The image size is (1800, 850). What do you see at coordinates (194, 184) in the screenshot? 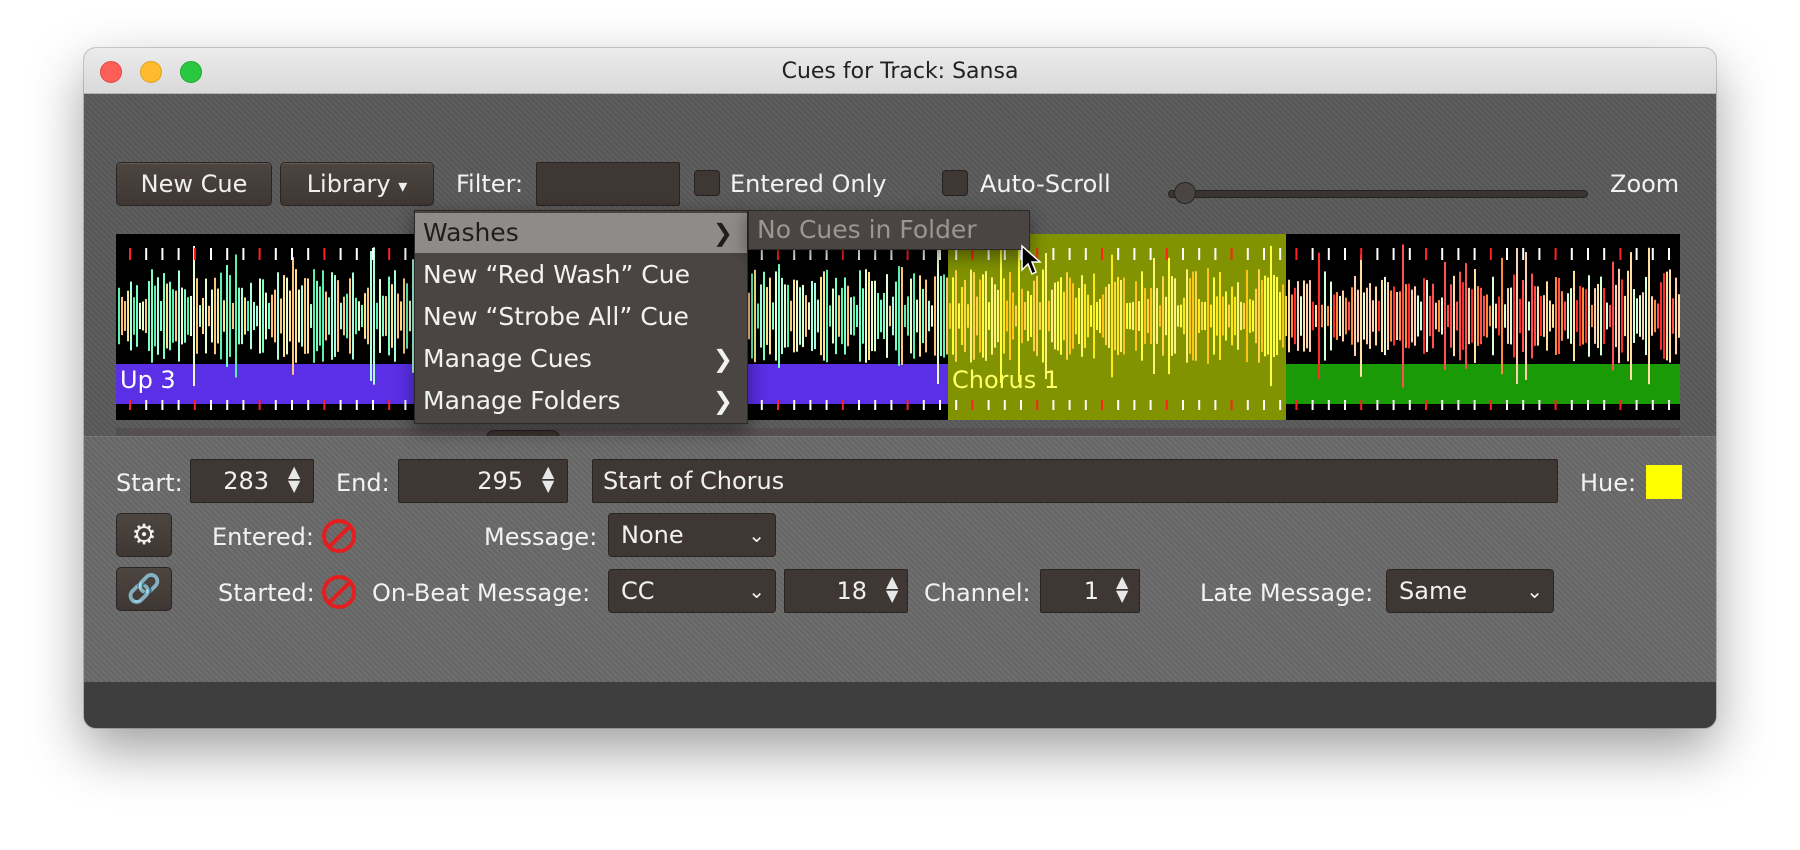
I see `new-cue-button: New Cue` at bounding box center [194, 184].